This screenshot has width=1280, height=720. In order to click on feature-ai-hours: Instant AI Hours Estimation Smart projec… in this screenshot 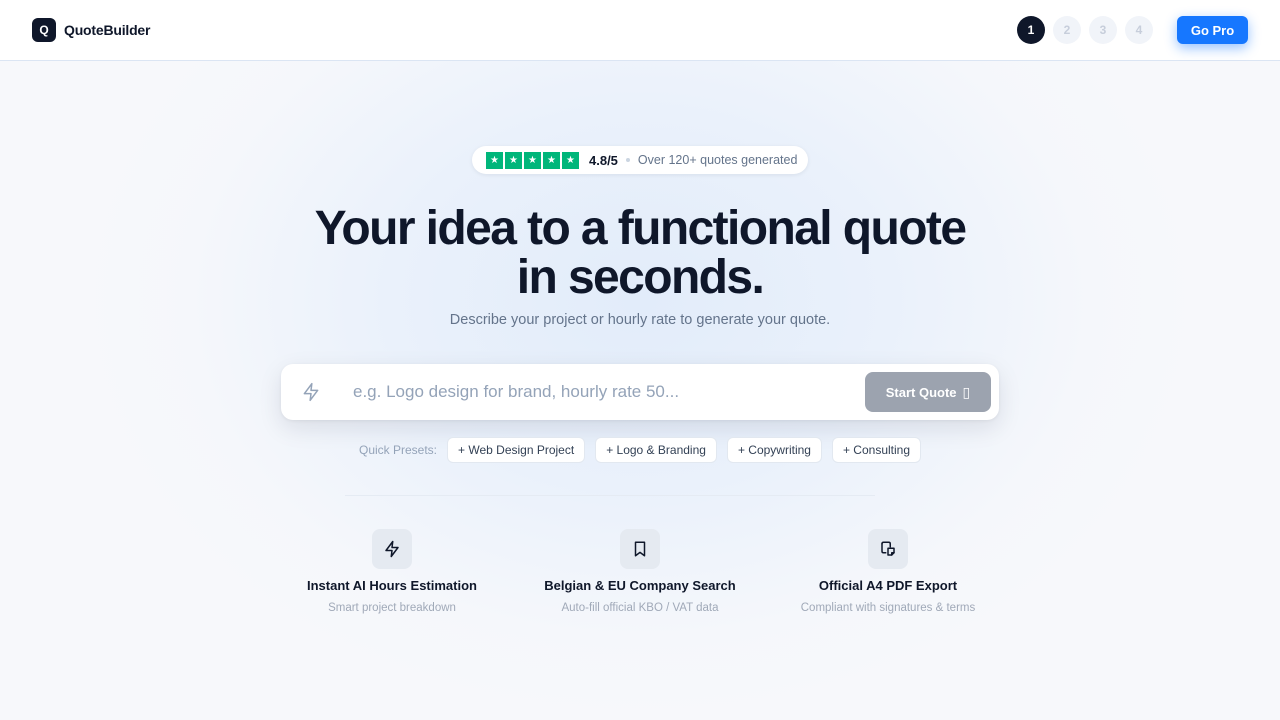, I will do `click(392, 571)`.